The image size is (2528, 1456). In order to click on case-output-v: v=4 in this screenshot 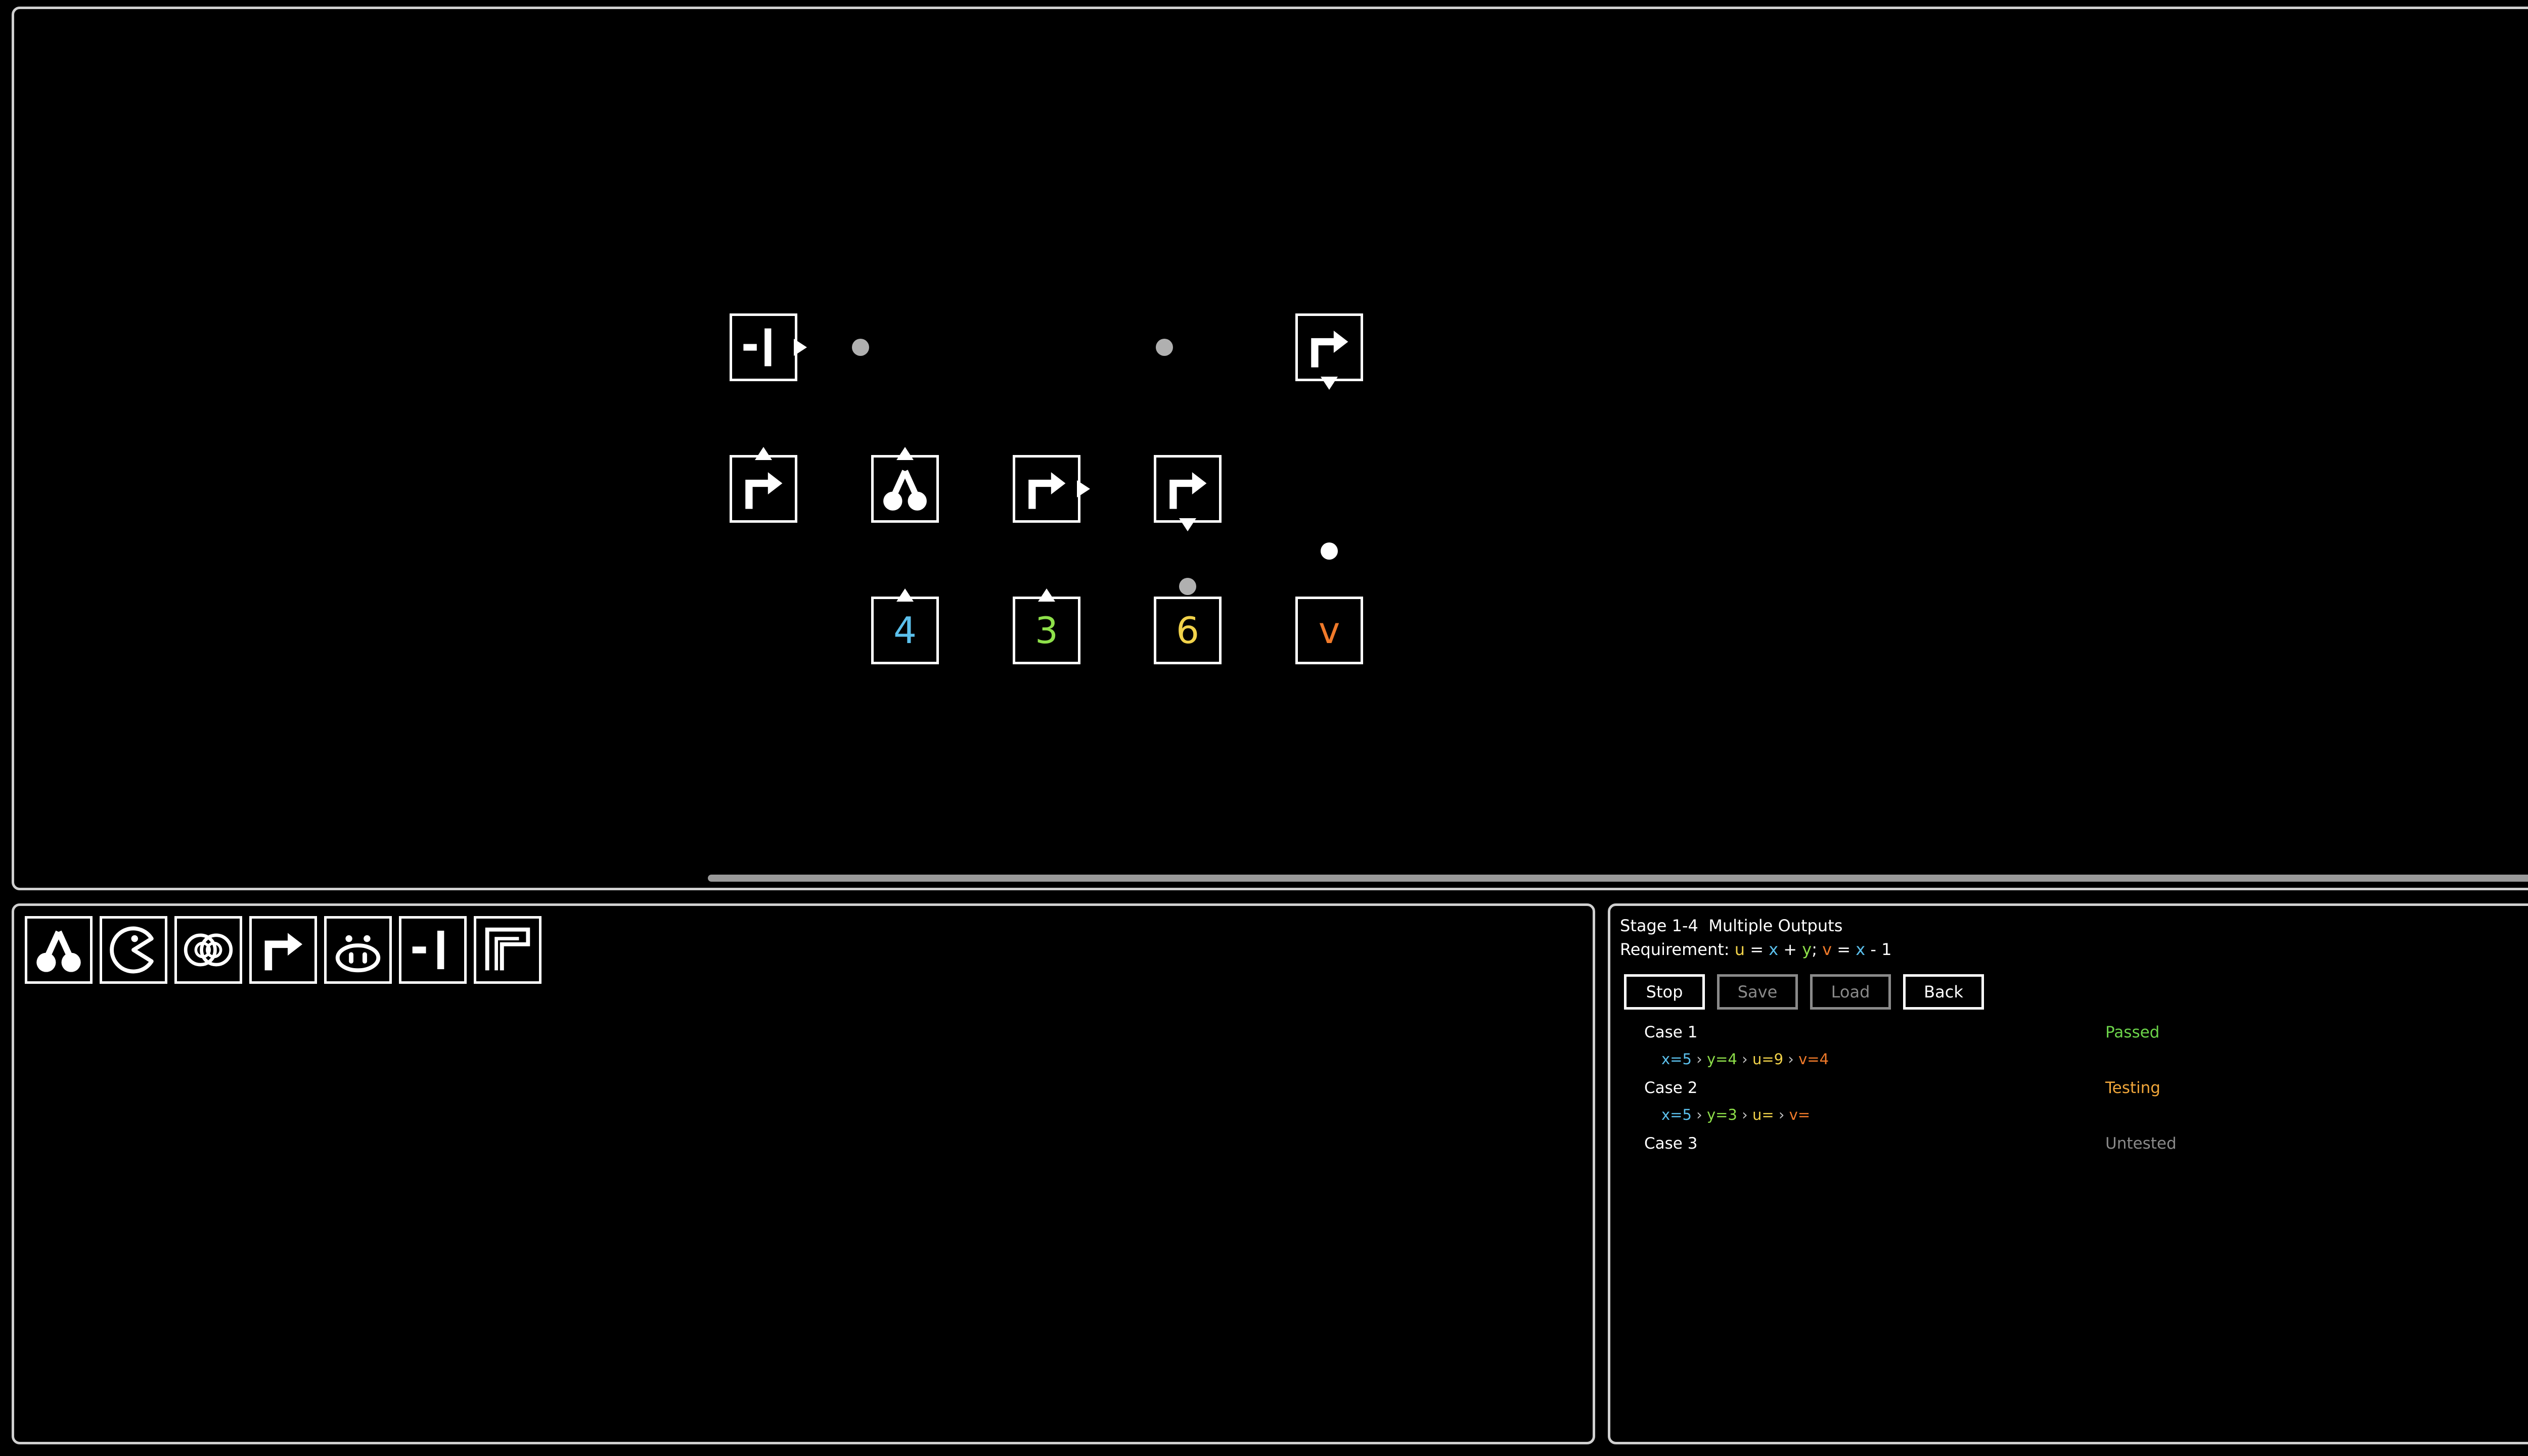, I will do `click(1814, 1059)`.